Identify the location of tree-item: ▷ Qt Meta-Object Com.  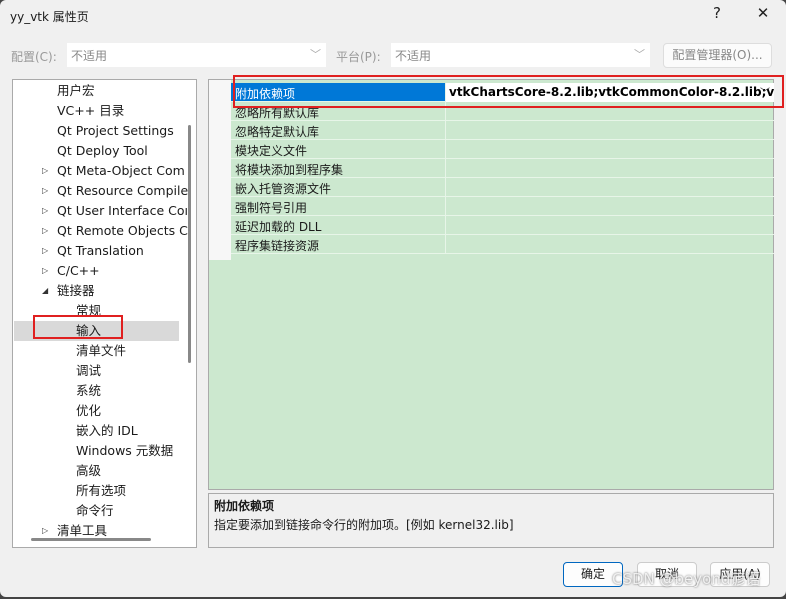
(113, 171).